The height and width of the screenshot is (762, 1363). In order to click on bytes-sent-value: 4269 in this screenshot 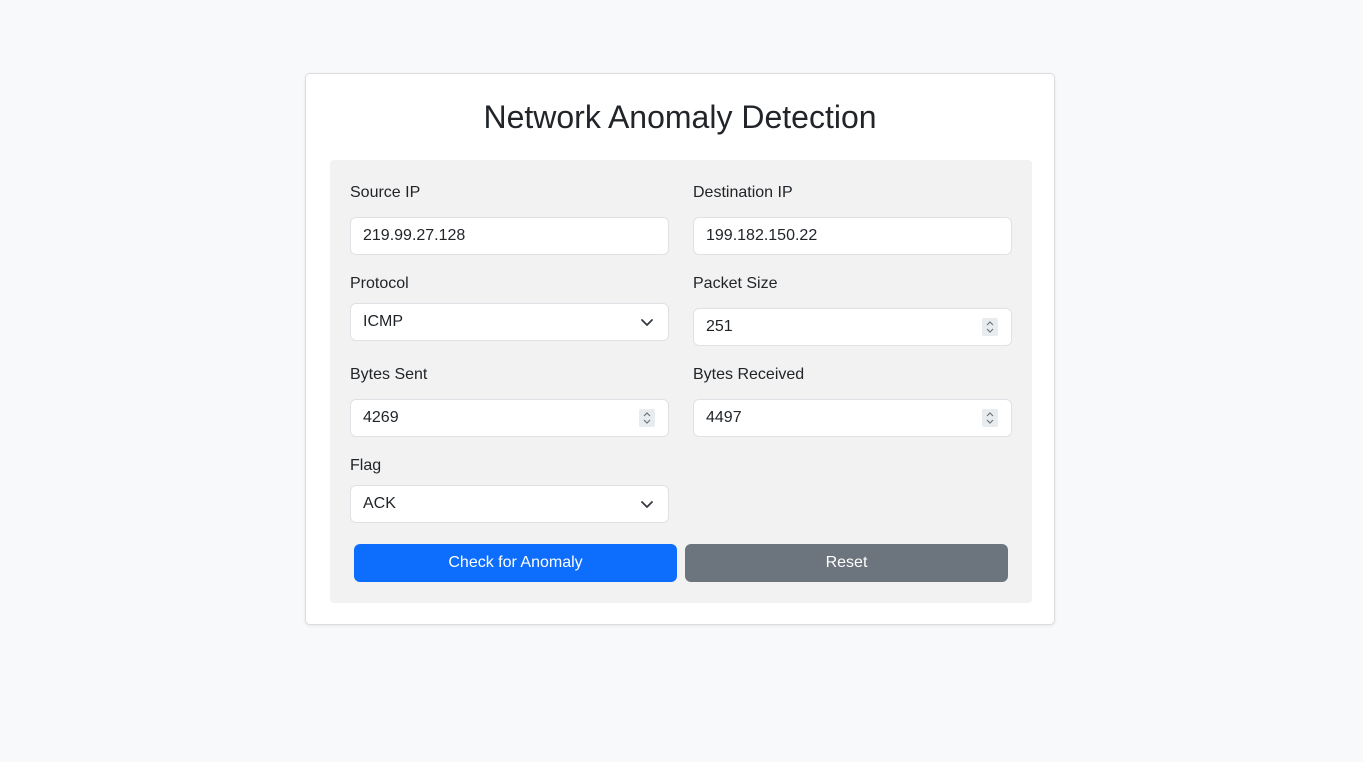, I will do `click(381, 417)`.